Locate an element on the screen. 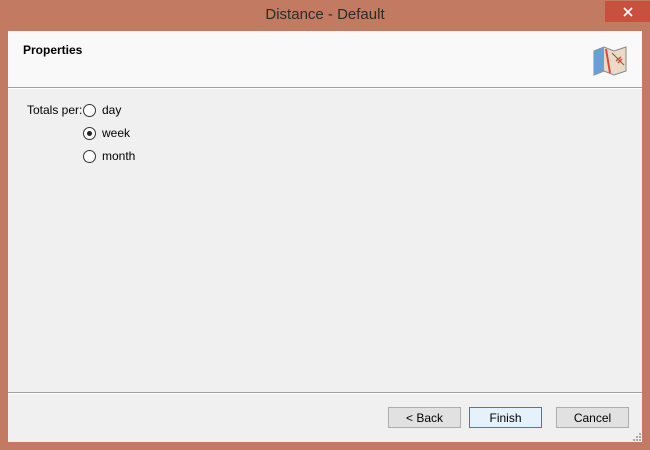 Image resolution: width=650 pixels, height=450 pixels. cancel-button: Cancel is located at coordinates (592, 417).